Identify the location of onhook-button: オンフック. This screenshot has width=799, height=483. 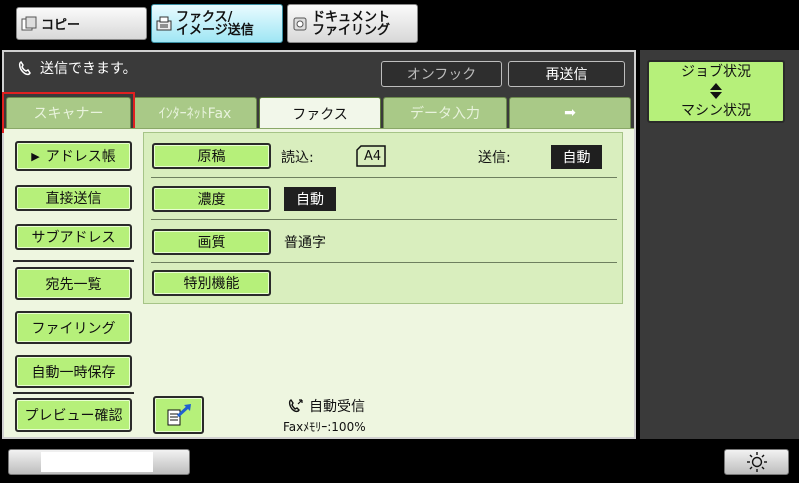
(441, 74).